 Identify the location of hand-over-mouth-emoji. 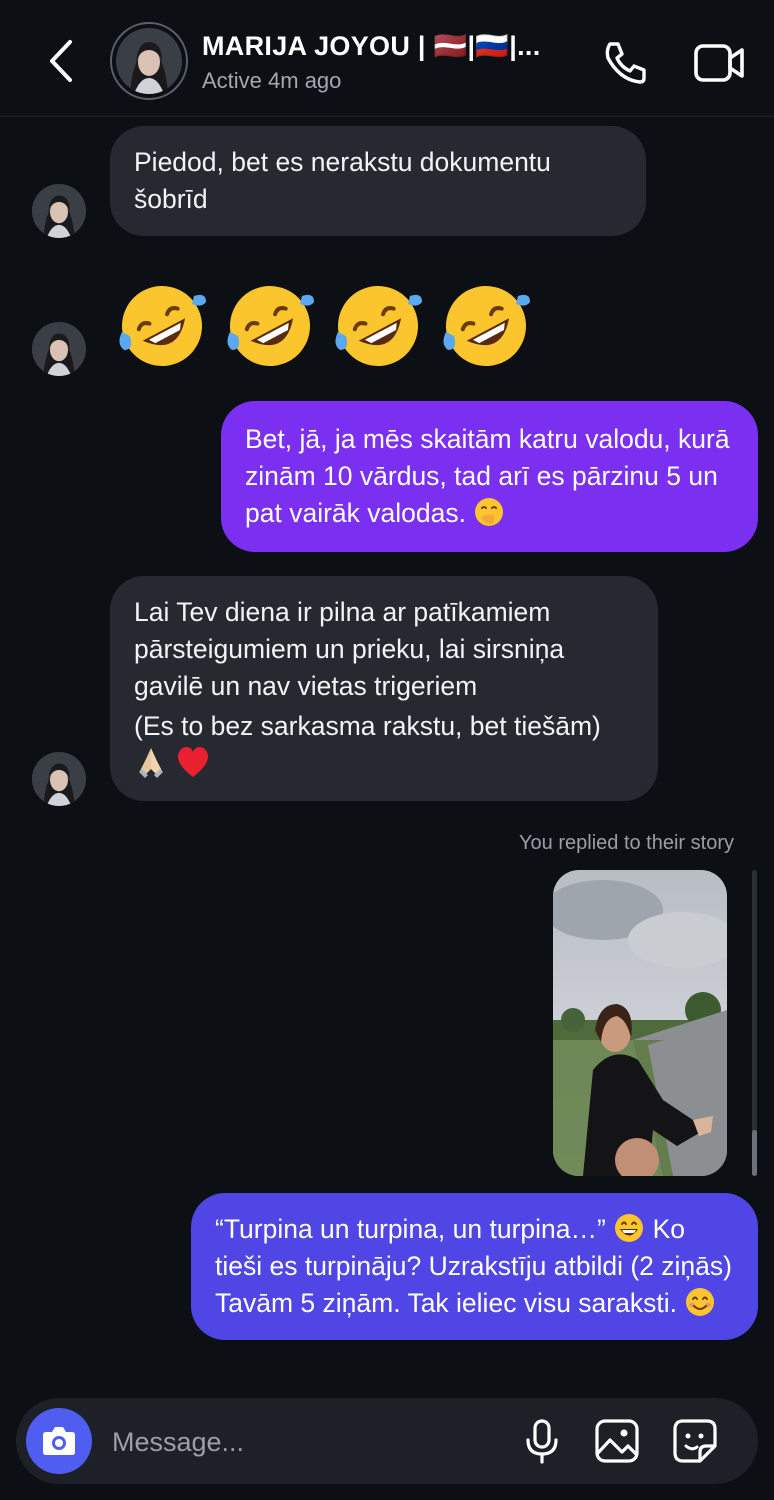
(489, 512).